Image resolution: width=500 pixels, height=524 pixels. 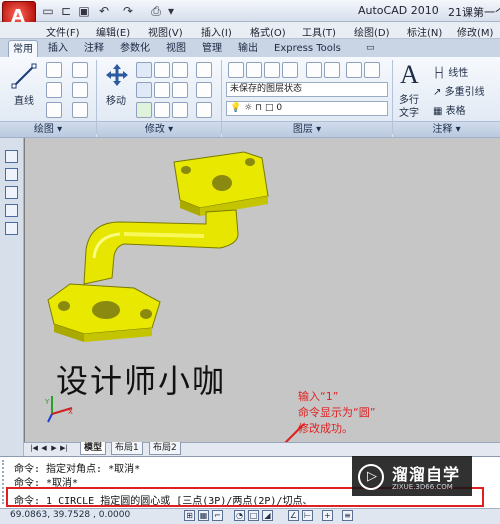 What do you see at coordinates (117, 75) in the screenshot?
I see `move-tool-icon` at bounding box center [117, 75].